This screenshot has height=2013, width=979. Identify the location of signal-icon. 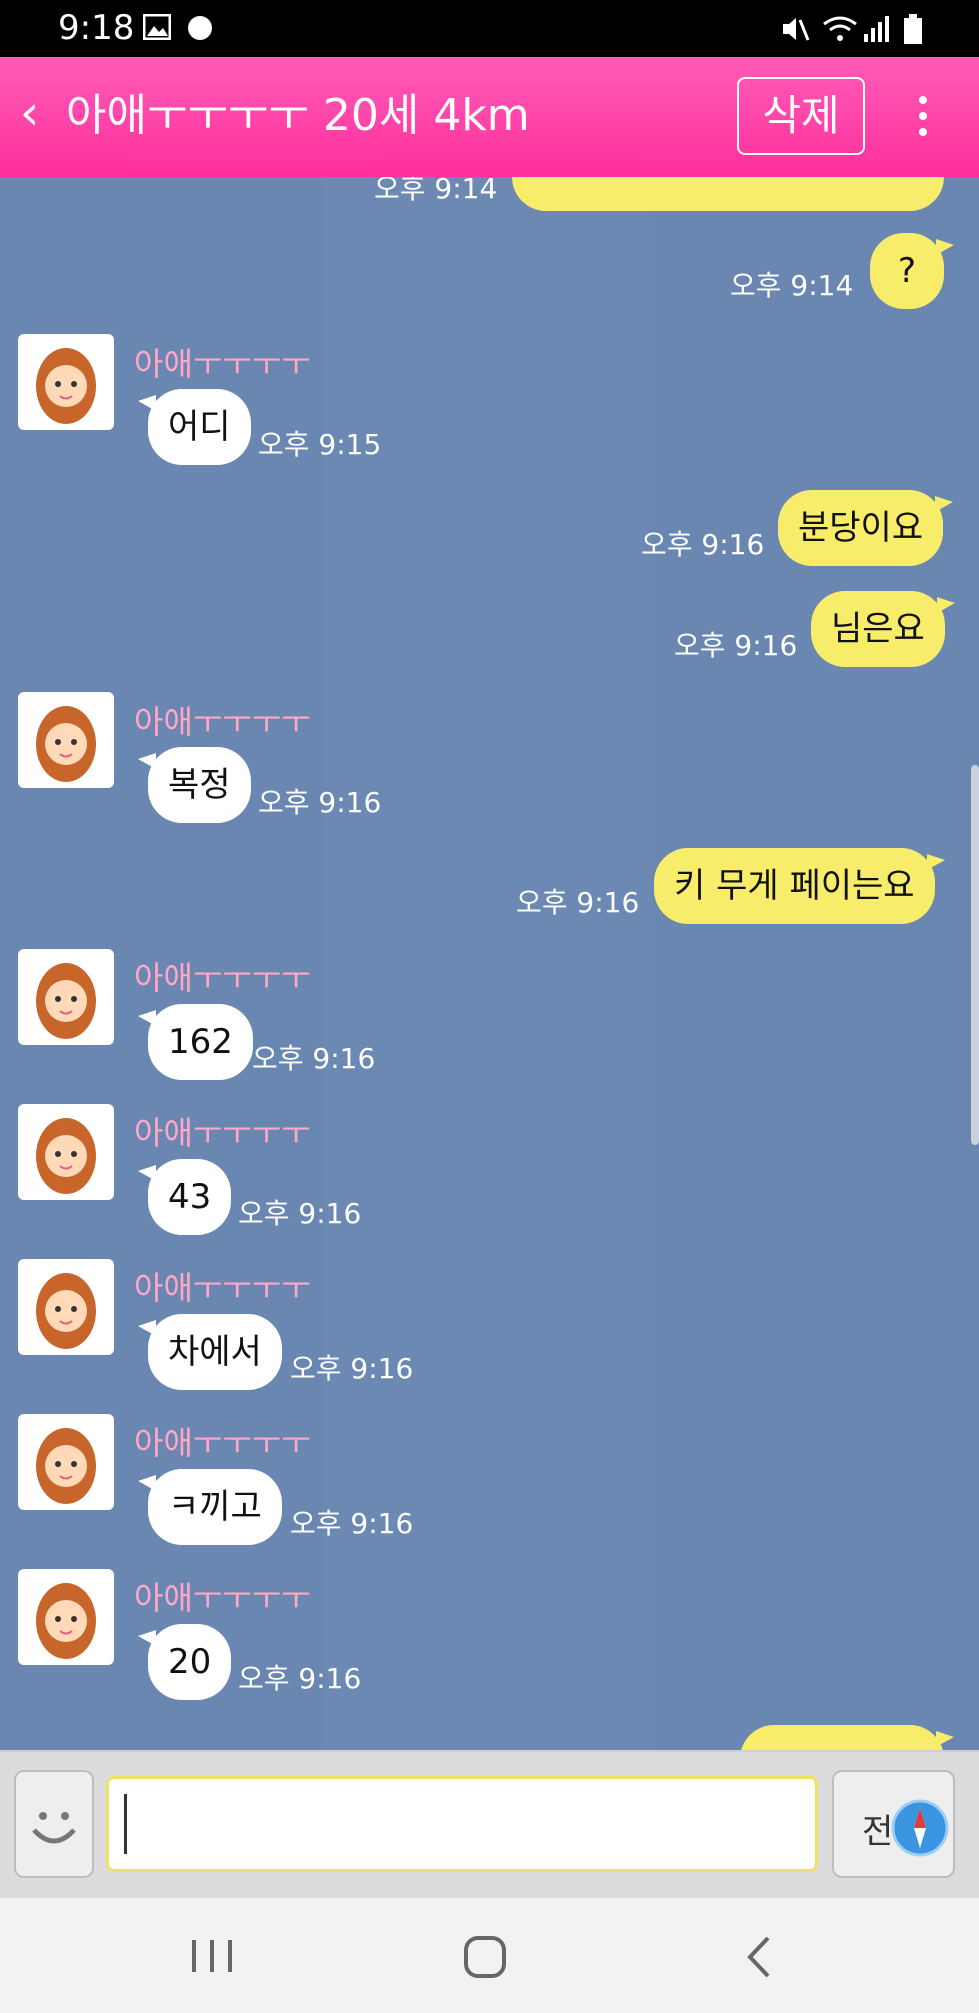
(876, 29).